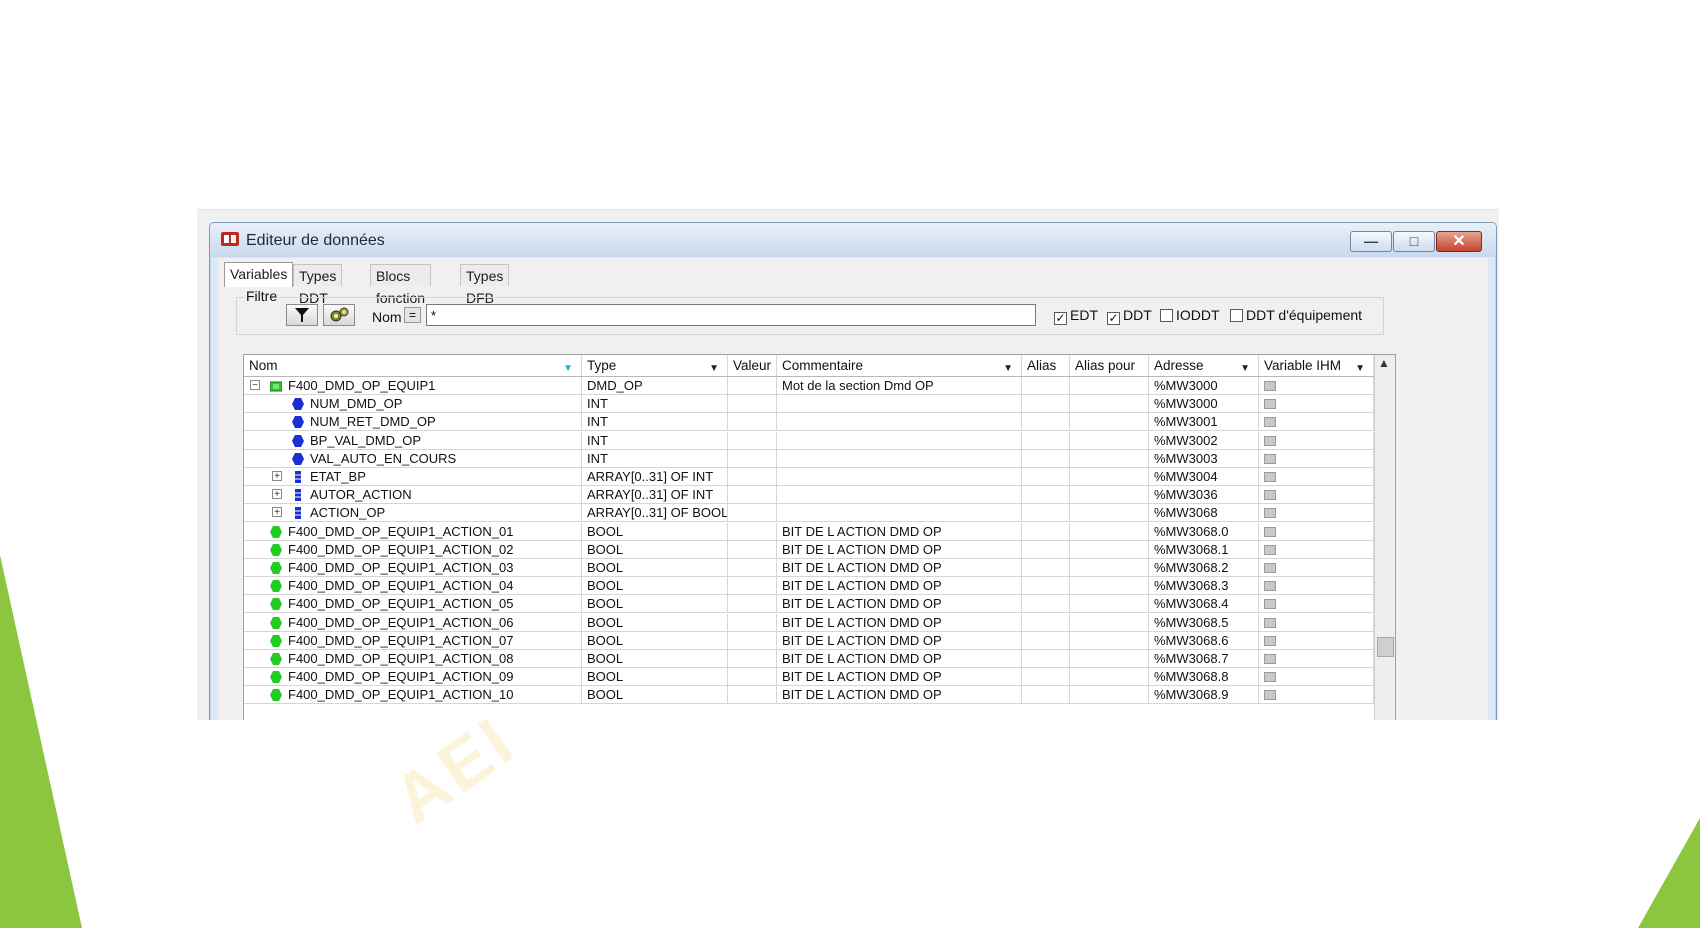  I want to click on vertical-scrollbar: ▲, so click(1384, 537).